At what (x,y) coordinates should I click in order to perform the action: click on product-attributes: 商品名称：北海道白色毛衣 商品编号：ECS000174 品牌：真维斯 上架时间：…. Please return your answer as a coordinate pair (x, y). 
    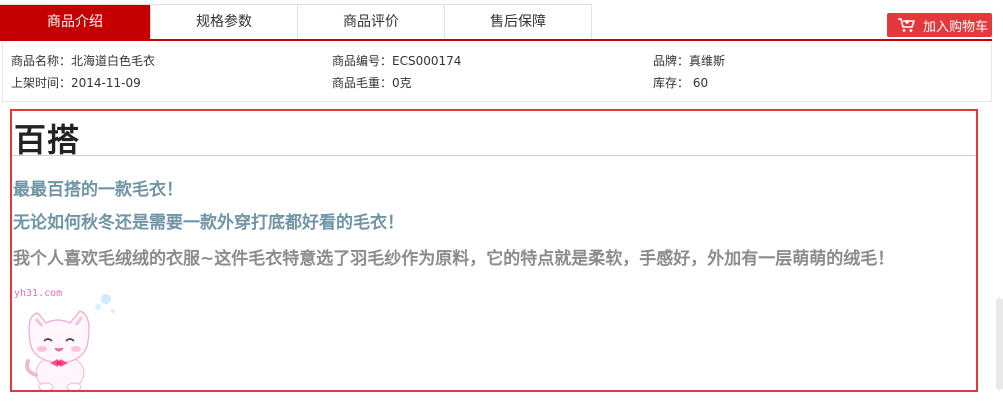
    Looking at the image, I should click on (497, 72).